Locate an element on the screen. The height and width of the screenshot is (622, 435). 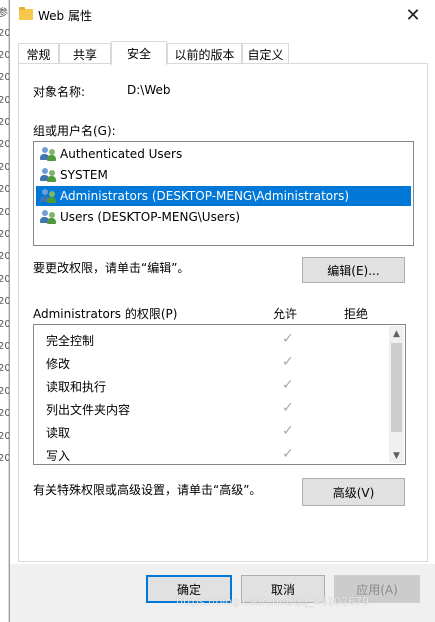
allow-header: 允许 is located at coordinates (285, 314).